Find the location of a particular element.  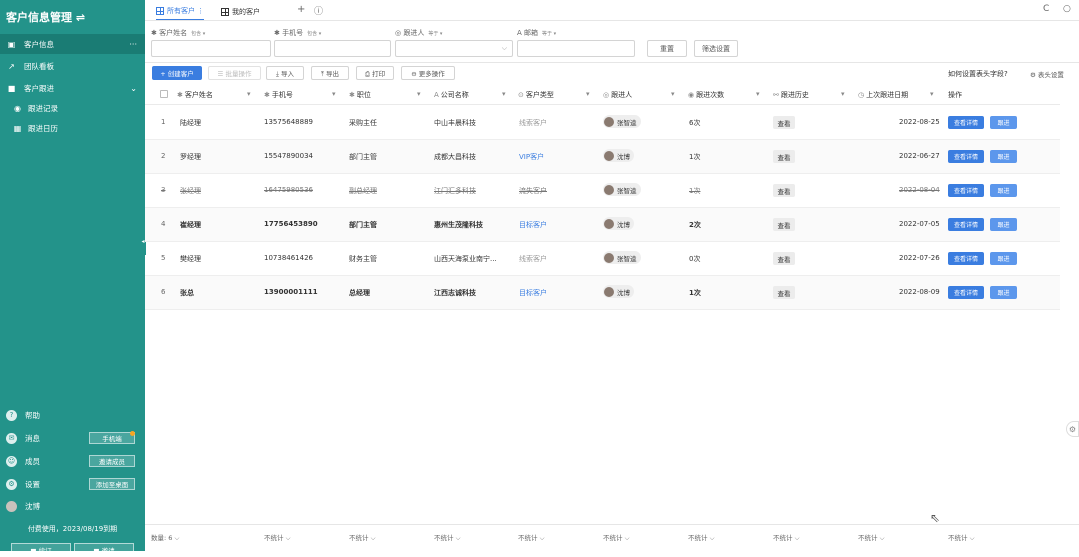

filter-input-email is located at coordinates (576, 48).